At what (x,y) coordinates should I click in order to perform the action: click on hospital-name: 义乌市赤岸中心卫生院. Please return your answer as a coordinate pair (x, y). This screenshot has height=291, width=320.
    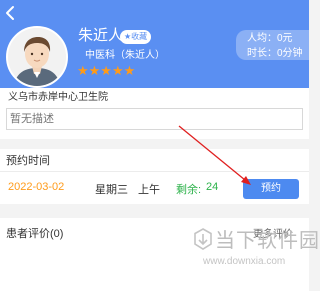
    Looking at the image, I should click on (58, 97).